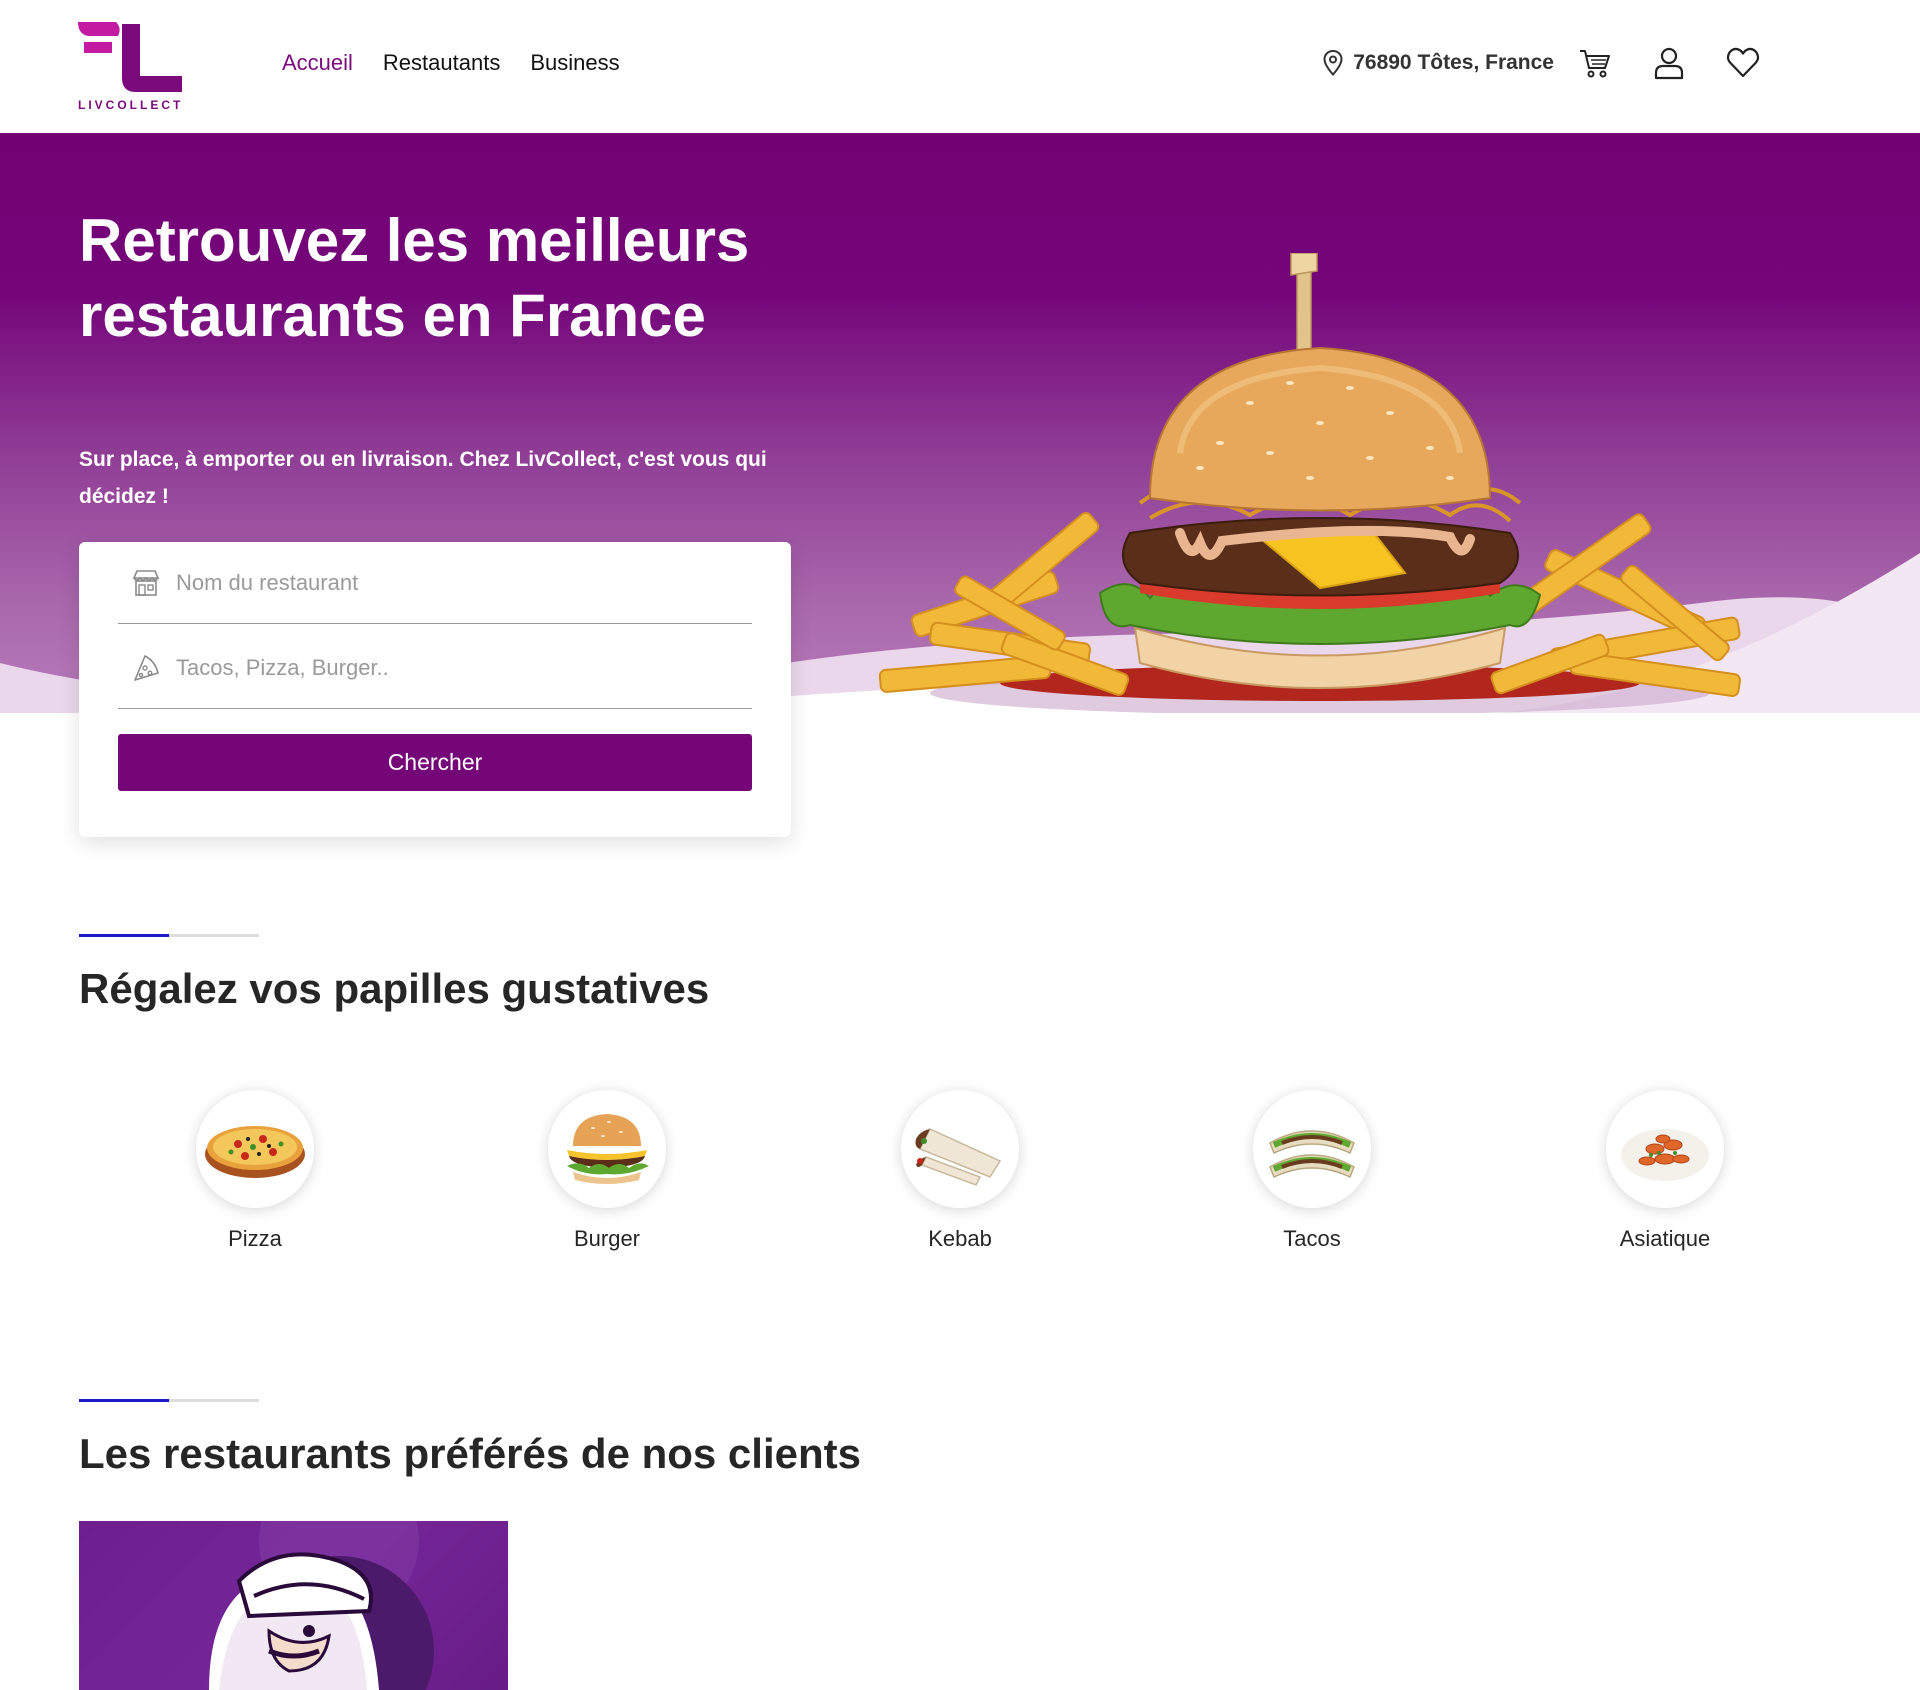 Image resolution: width=1920 pixels, height=1690 pixels. I want to click on food-input, so click(456, 667).